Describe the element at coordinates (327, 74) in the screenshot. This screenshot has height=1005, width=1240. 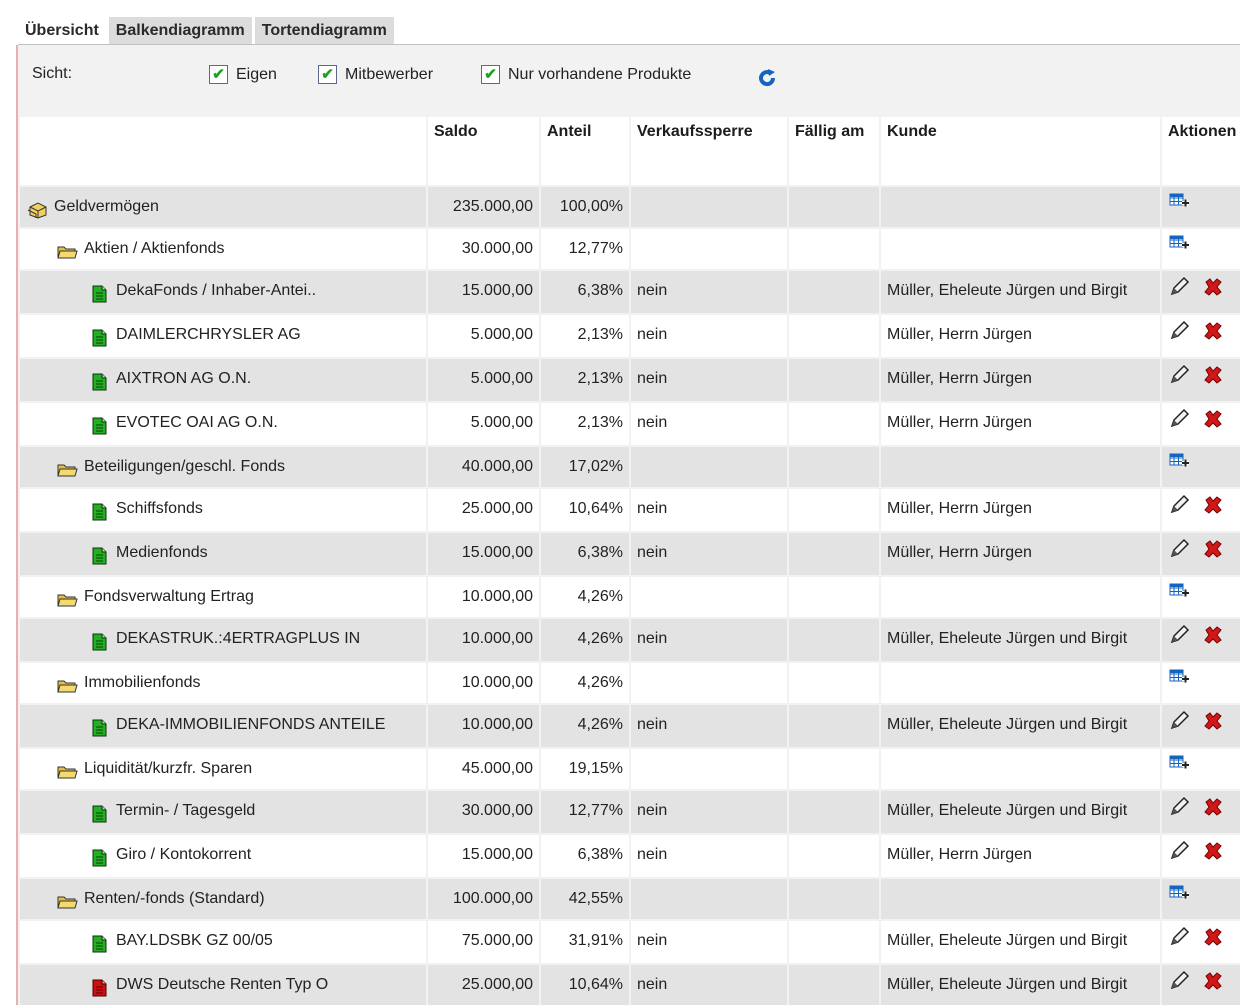
I see `checkbox-mitbewerber: ✔` at that location.